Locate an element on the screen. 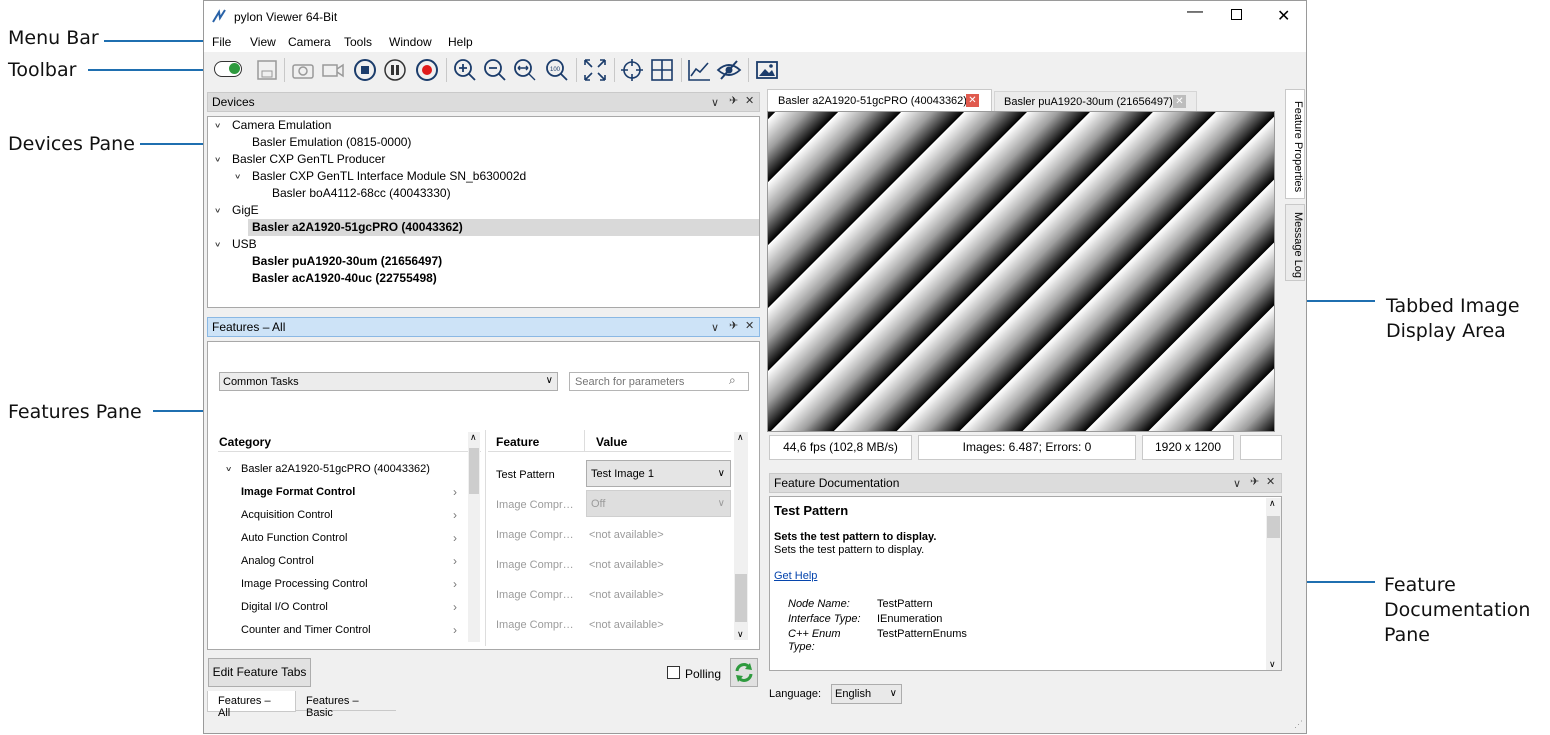 Image resolution: width=1550 pixels, height=735 pixels. device-tree-item: ∨ GigE is located at coordinates (483, 210).